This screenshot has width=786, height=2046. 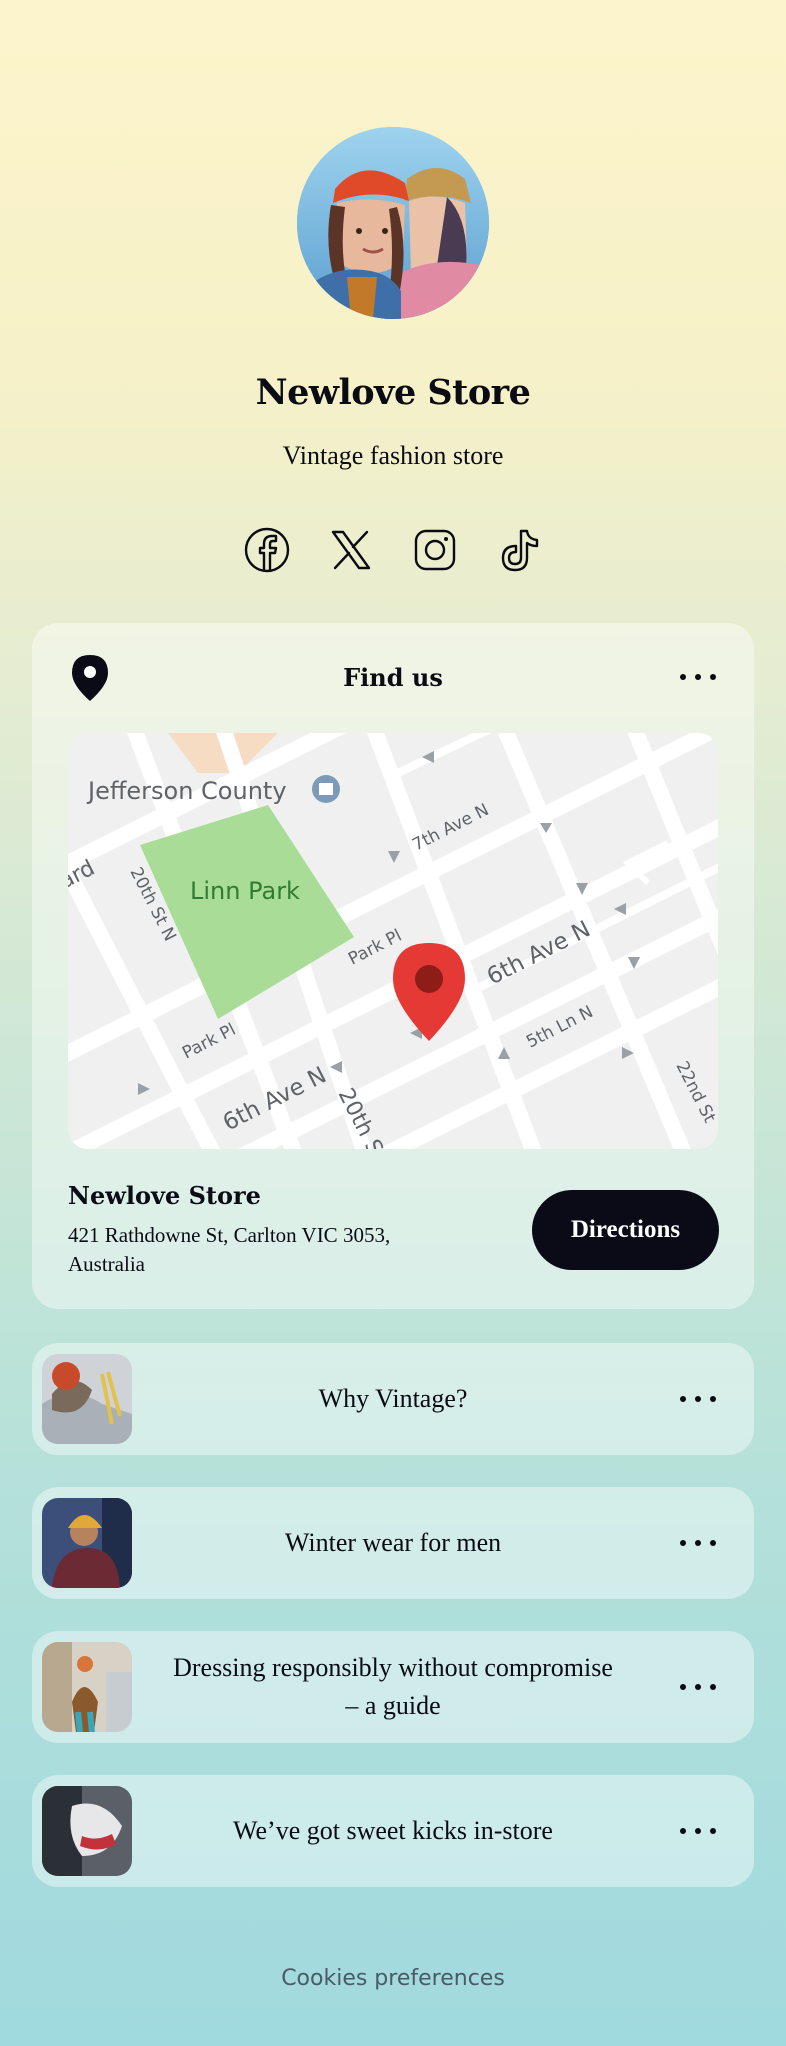 What do you see at coordinates (393, 1978) in the screenshot?
I see `cookies-preferences-link: Cookies preferences` at bounding box center [393, 1978].